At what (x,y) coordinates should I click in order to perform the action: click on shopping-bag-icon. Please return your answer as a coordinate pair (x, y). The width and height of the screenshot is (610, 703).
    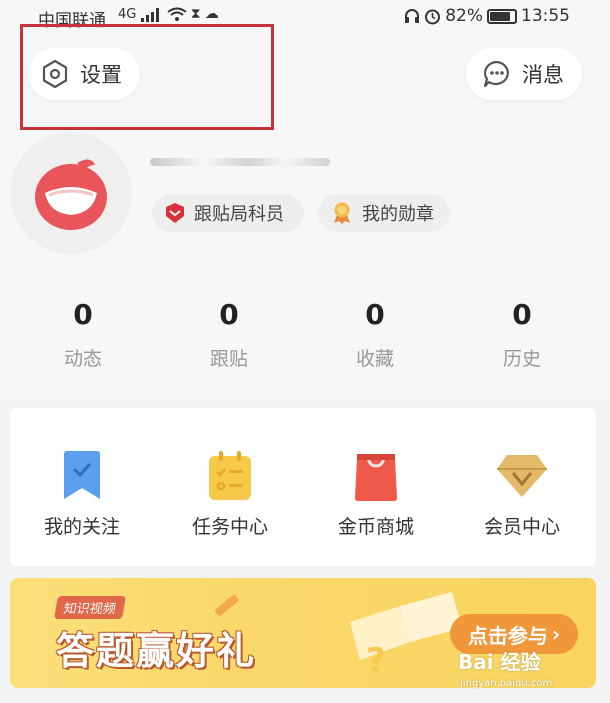
    Looking at the image, I should click on (376, 477).